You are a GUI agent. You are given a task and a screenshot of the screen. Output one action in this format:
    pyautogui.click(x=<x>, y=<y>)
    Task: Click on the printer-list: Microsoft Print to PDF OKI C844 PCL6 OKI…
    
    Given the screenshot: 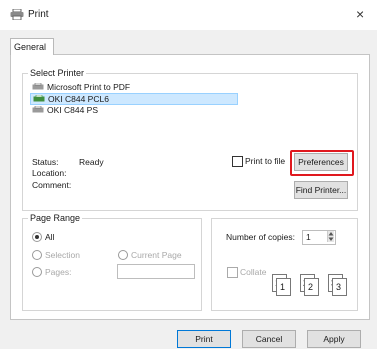 What is the action you would take?
    pyautogui.click(x=186, y=112)
    